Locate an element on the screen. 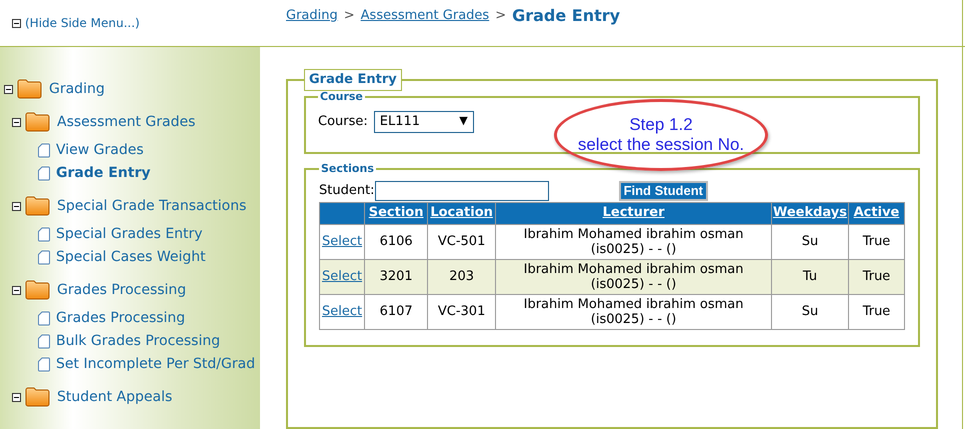 Image resolution: width=965 pixels, height=429 pixels. course-dropdown: EL111 ▼ is located at coordinates (424, 121).